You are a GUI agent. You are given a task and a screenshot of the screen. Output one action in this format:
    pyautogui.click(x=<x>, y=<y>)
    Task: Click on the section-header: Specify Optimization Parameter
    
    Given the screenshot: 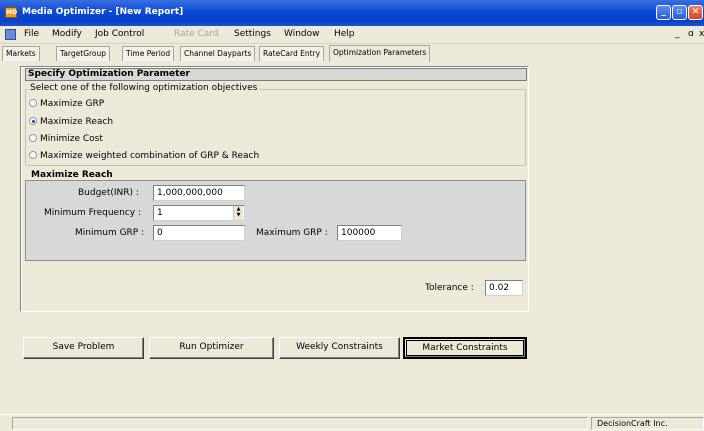 What is the action you would take?
    pyautogui.click(x=276, y=74)
    